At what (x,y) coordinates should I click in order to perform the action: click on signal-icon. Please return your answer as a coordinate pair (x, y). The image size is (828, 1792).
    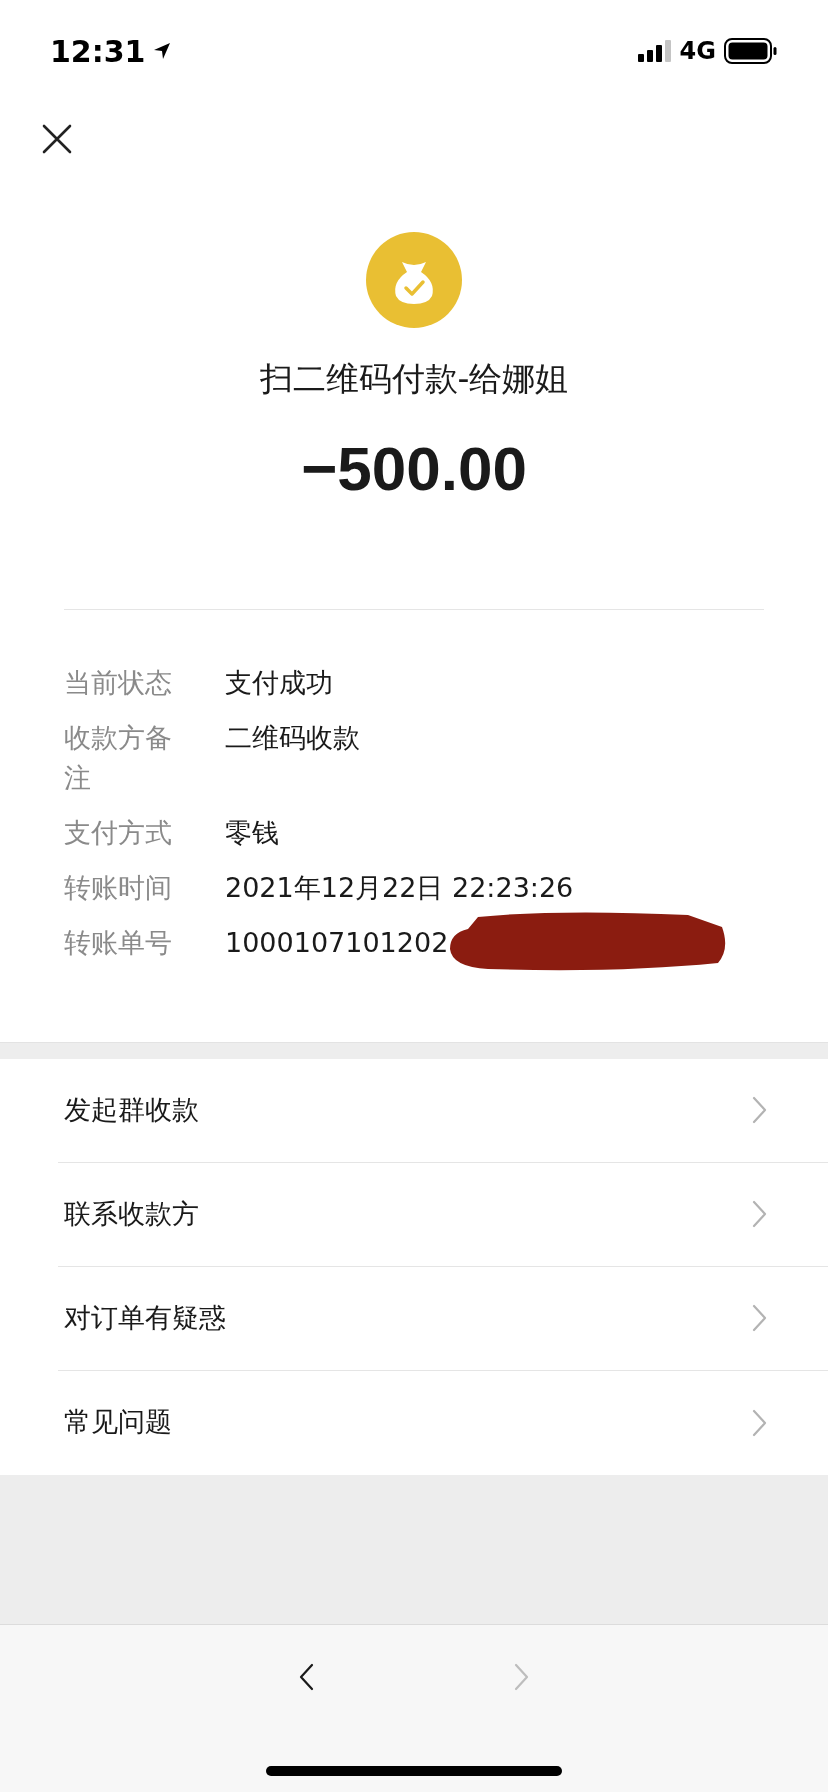
    Looking at the image, I should click on (654, 51).